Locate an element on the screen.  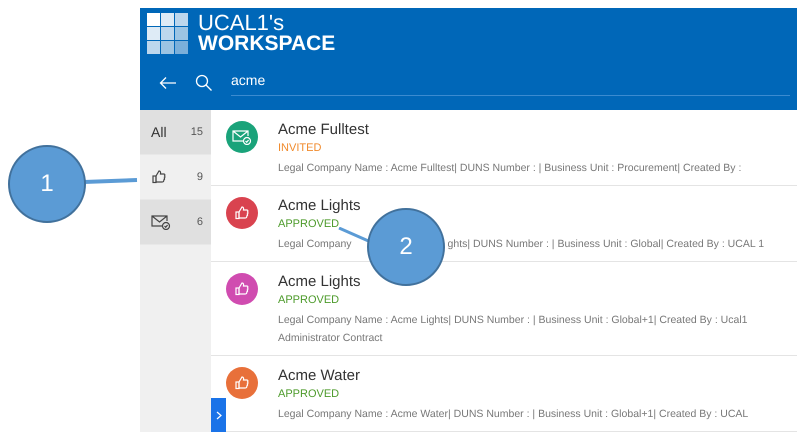
company-details: Administrator Contract is located at coordinates (331, 338).